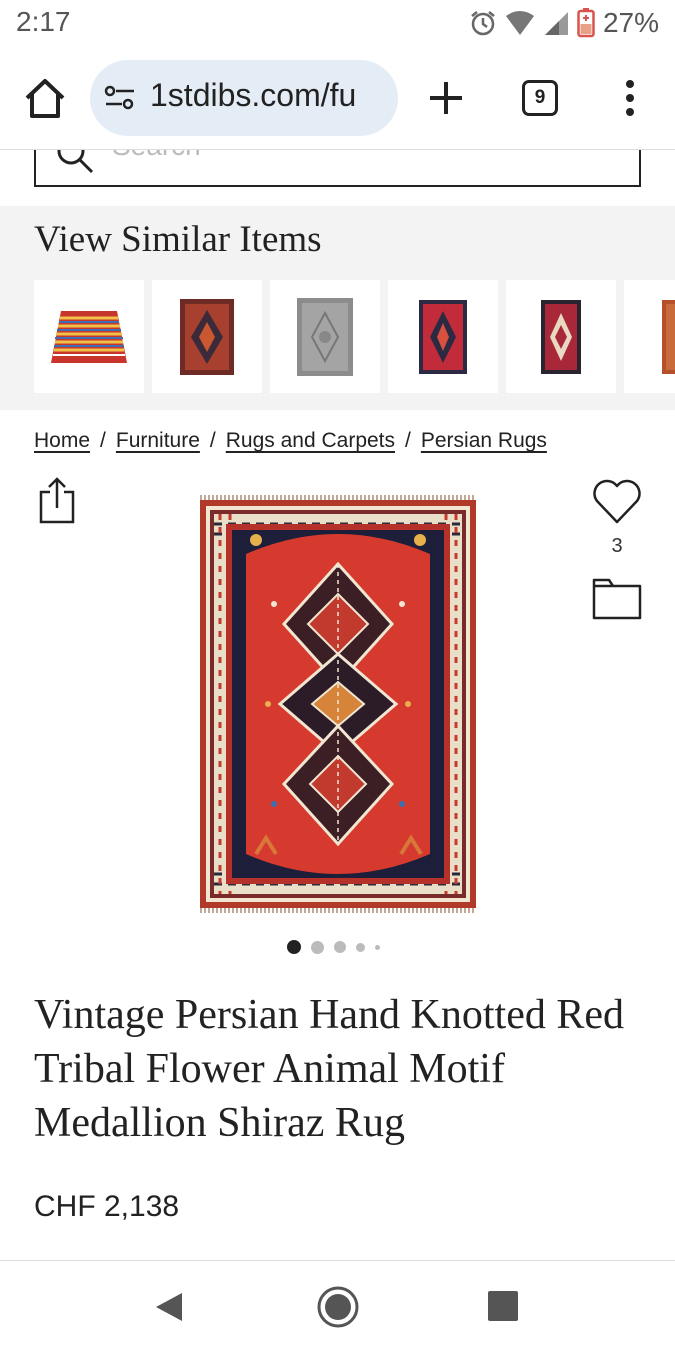 This screenshot has width=675, height=1350. Describe the element at coordinates (556, 23) in the screenshot. I see `signal-icon` at that location.